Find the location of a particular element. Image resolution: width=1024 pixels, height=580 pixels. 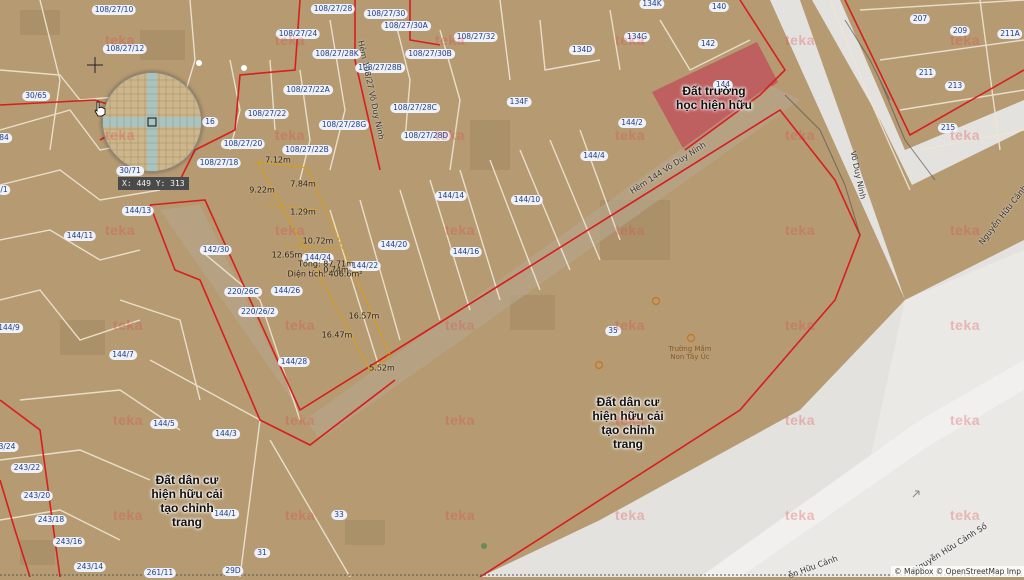

lot-number-label: 16 is located at coordinates (210, 122).